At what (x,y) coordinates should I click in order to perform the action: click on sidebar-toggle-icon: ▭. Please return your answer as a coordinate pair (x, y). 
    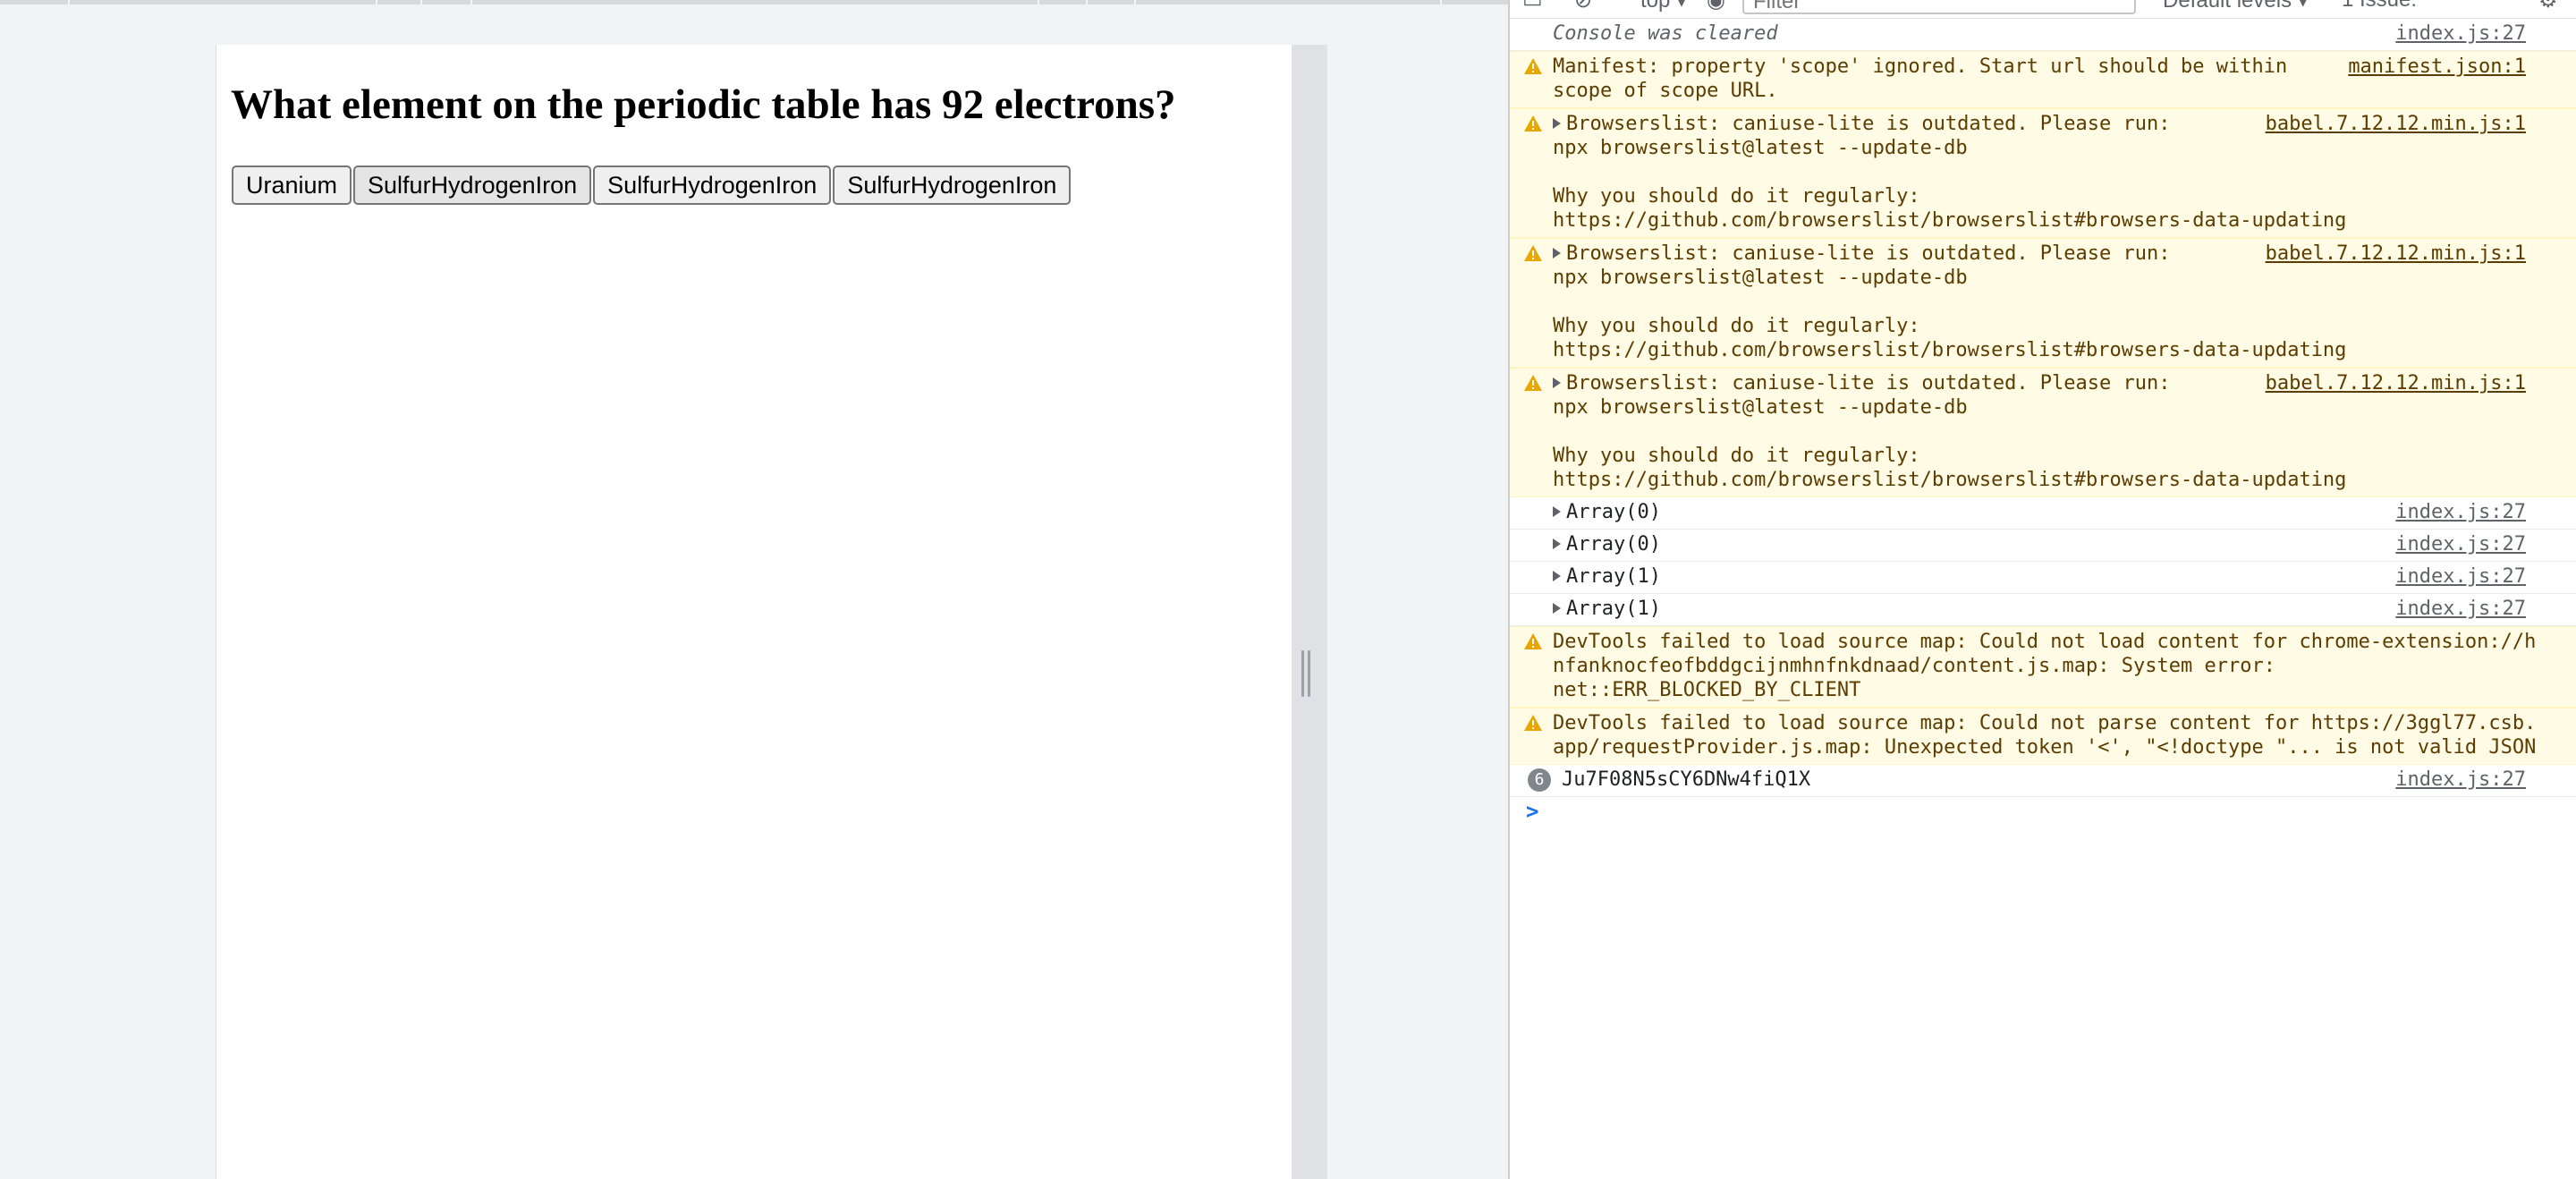
    Looking at the image, I should click on (1532, 7).